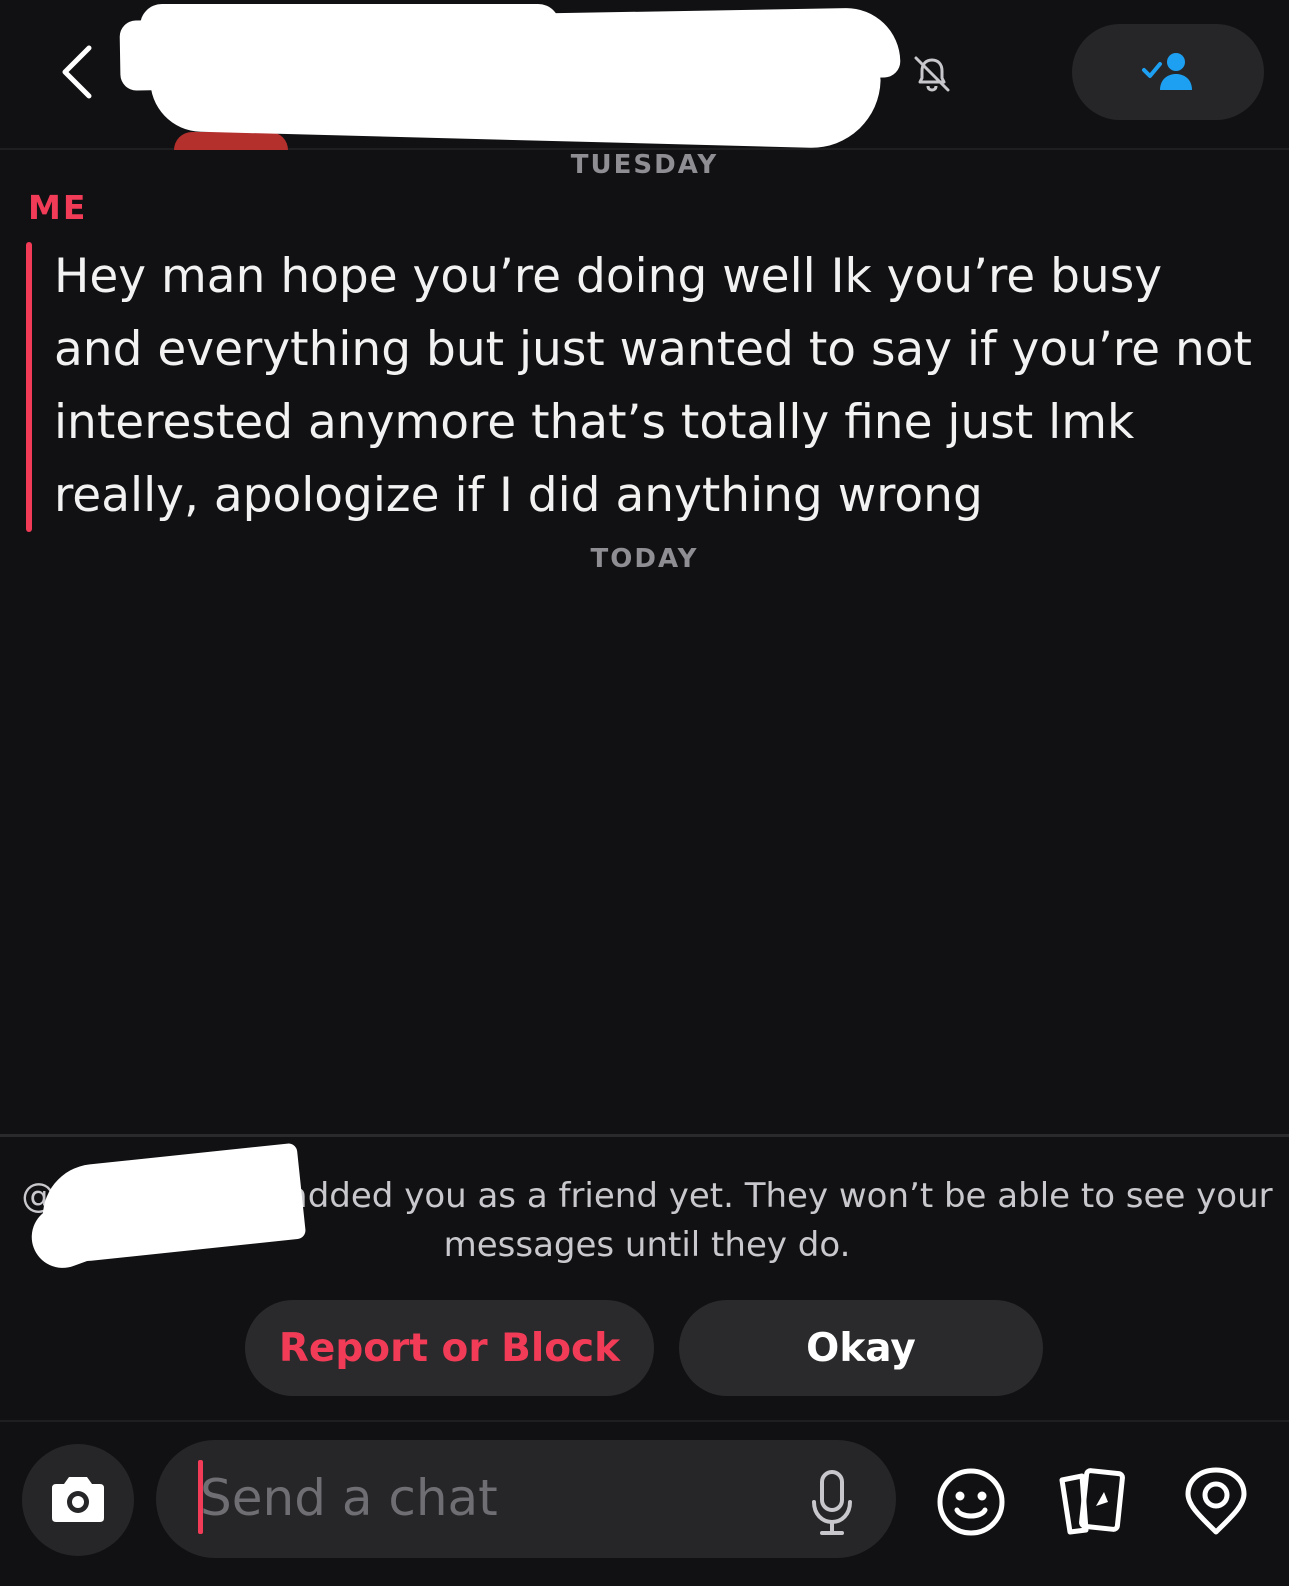 This screenshot has height=1586, width=1289. I want to click on camera-button, so click(78, 1500).